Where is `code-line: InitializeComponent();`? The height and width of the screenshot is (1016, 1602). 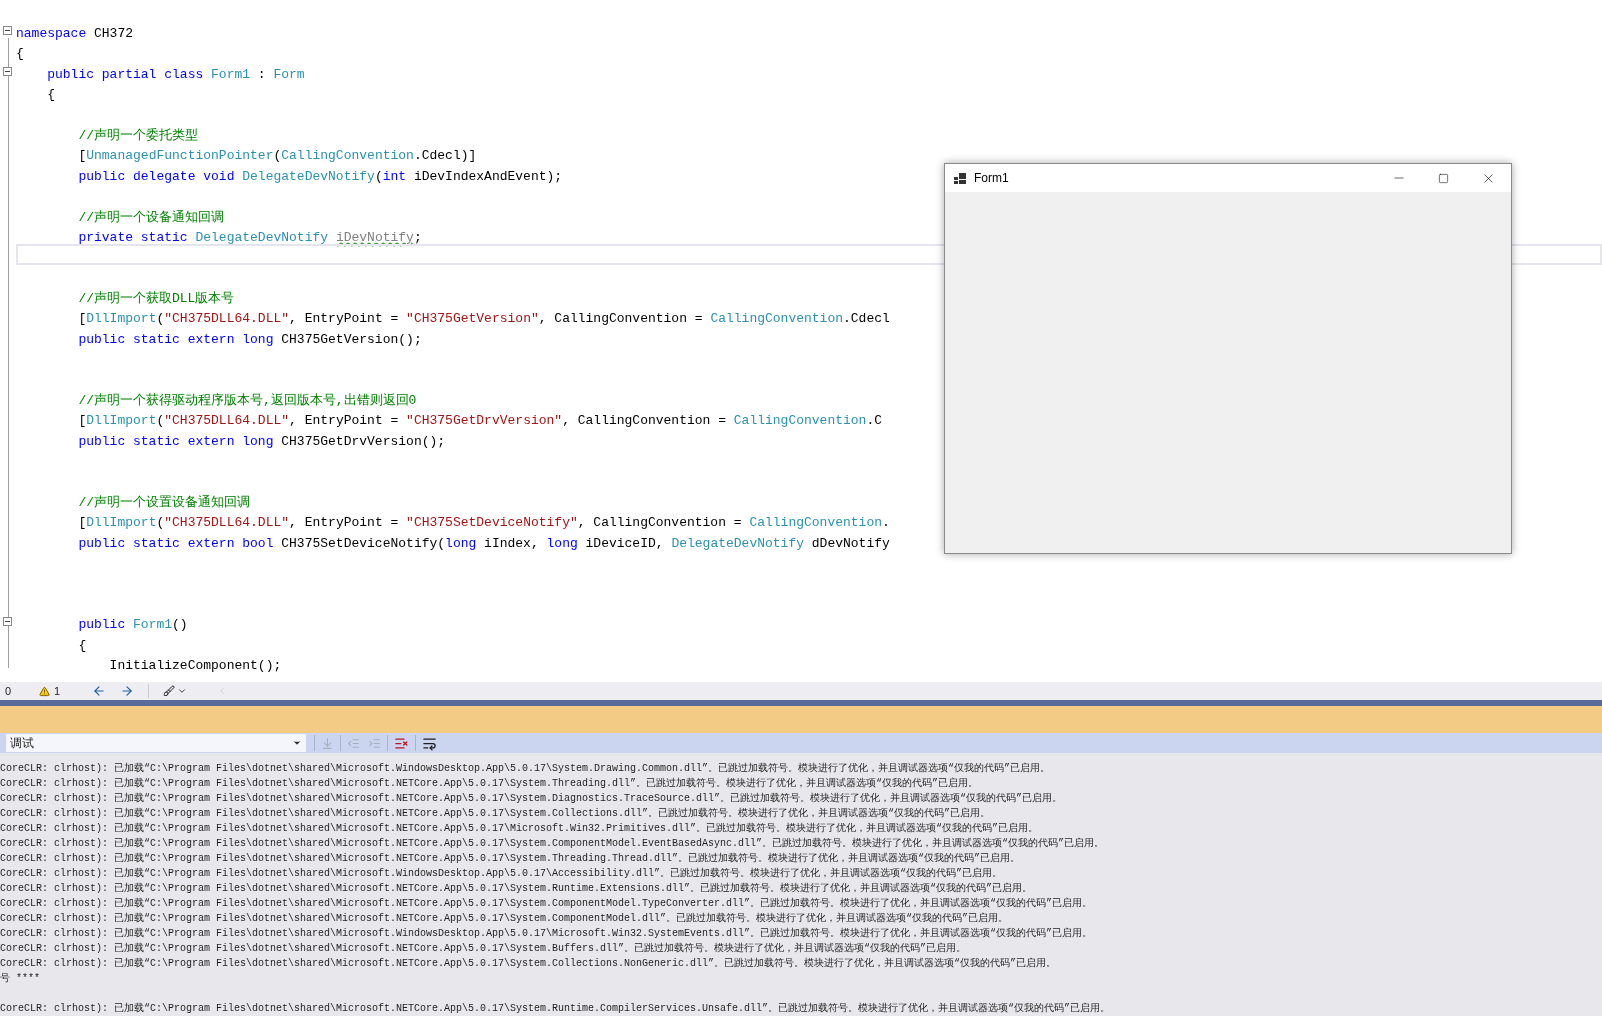 code-line: InitializeComponent(); is located at coordinates (195, 666).